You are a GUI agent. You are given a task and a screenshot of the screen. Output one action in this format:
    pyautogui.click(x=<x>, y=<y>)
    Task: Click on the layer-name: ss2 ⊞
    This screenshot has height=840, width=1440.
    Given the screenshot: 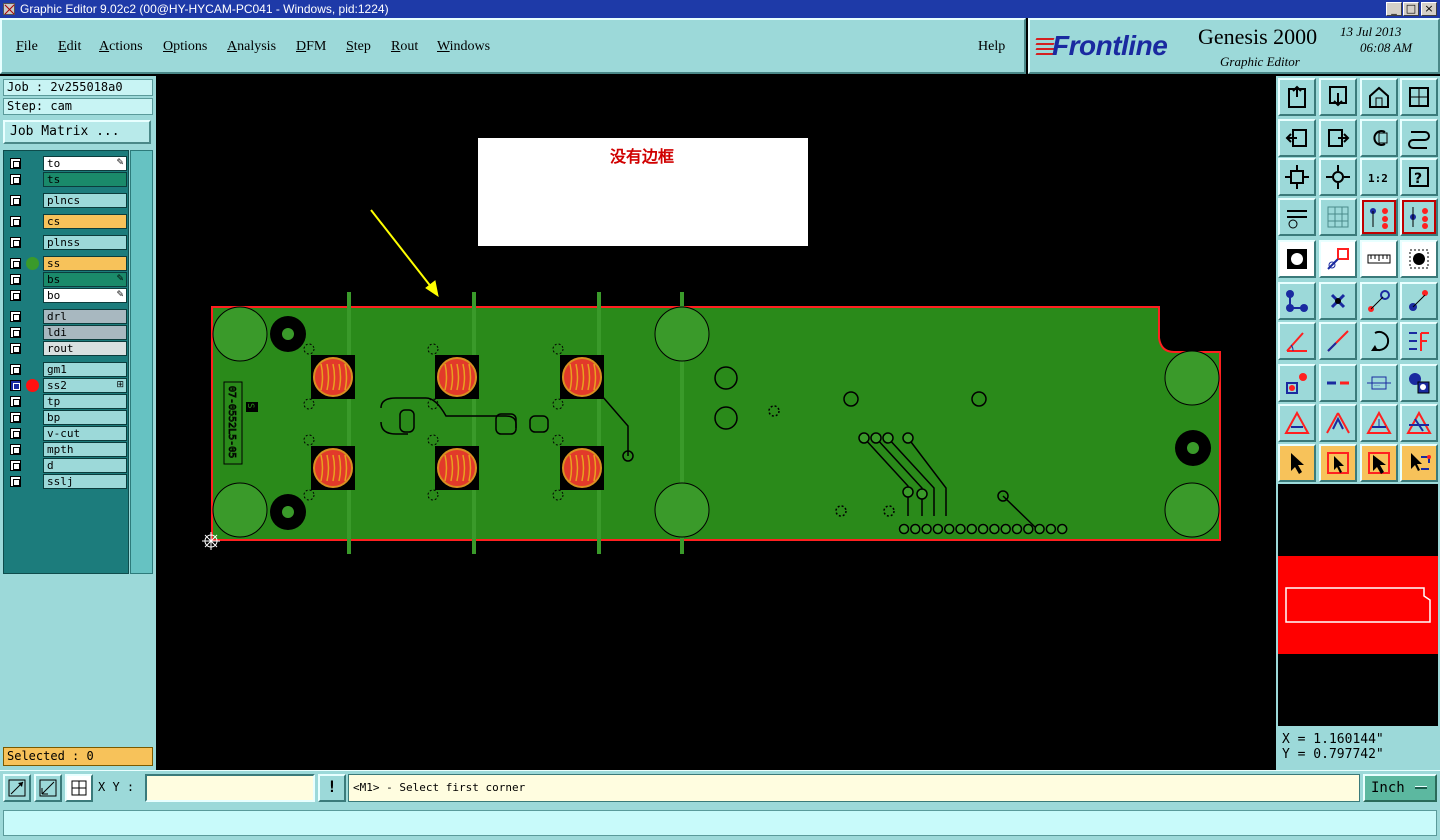 What is the action you would take?
    pyautogui.click(x=85, y=385)
    